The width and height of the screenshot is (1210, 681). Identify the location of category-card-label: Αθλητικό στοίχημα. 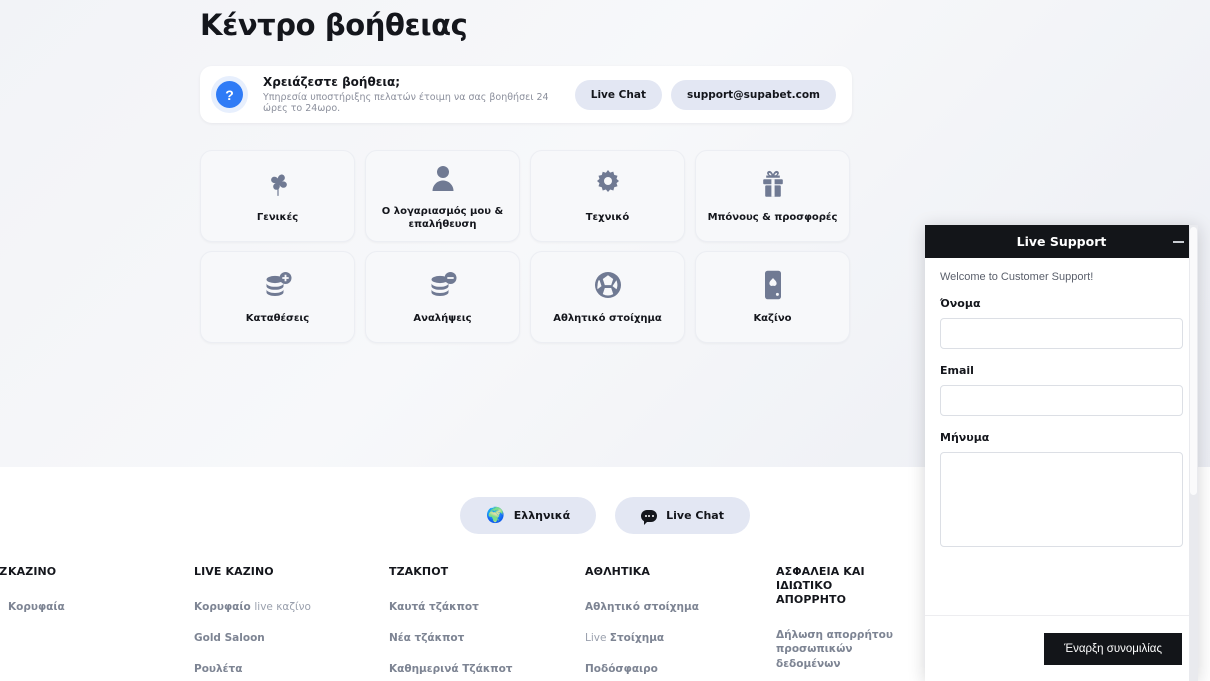
(607, 318).